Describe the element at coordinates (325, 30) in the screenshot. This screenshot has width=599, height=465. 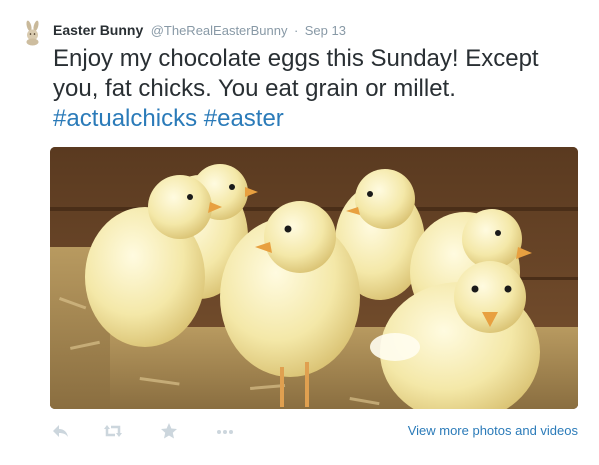
I see `timestamp: Sep 13` at that location.